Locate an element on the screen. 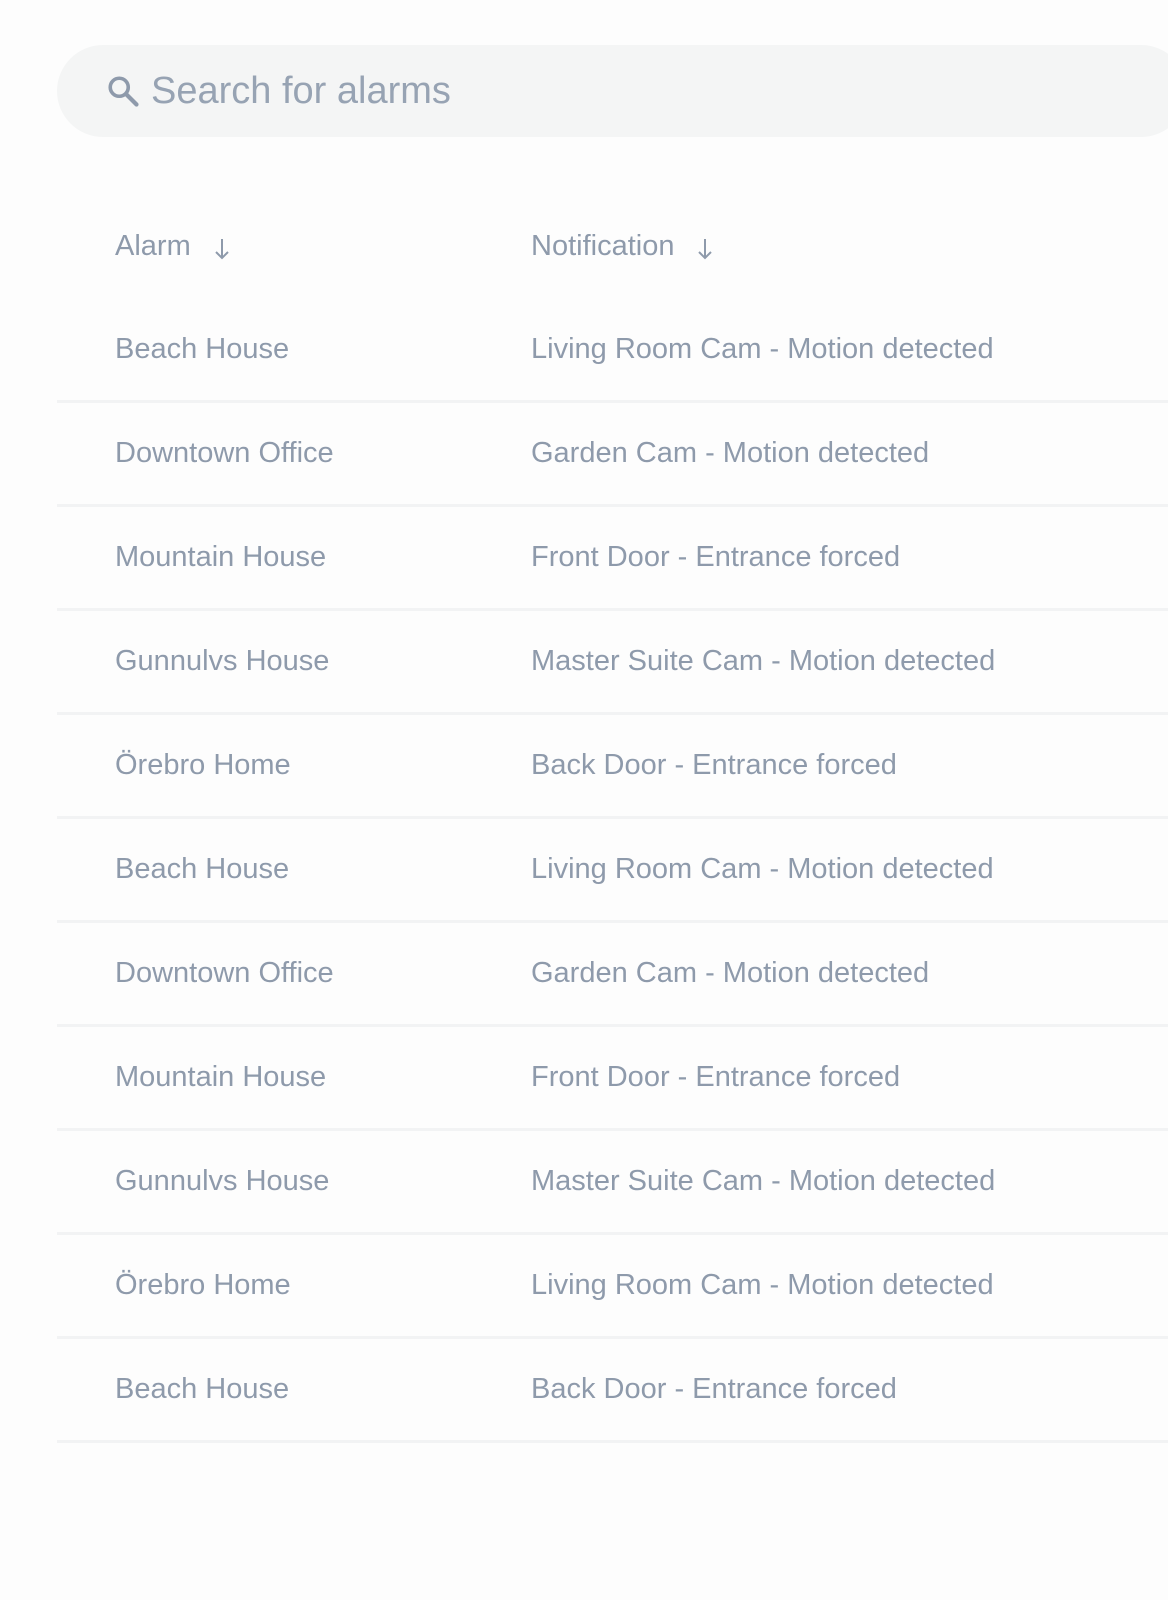 Image resolution: width=1168 pixels, height=1600 pixels. table-header: Alarm Notification is located at coordinates (612, 246).